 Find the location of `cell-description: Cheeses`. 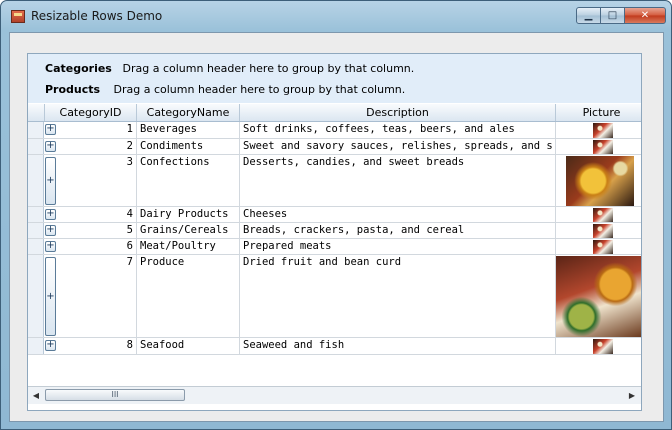

cell-description: Cheeses is located at coordinates (398, 214).